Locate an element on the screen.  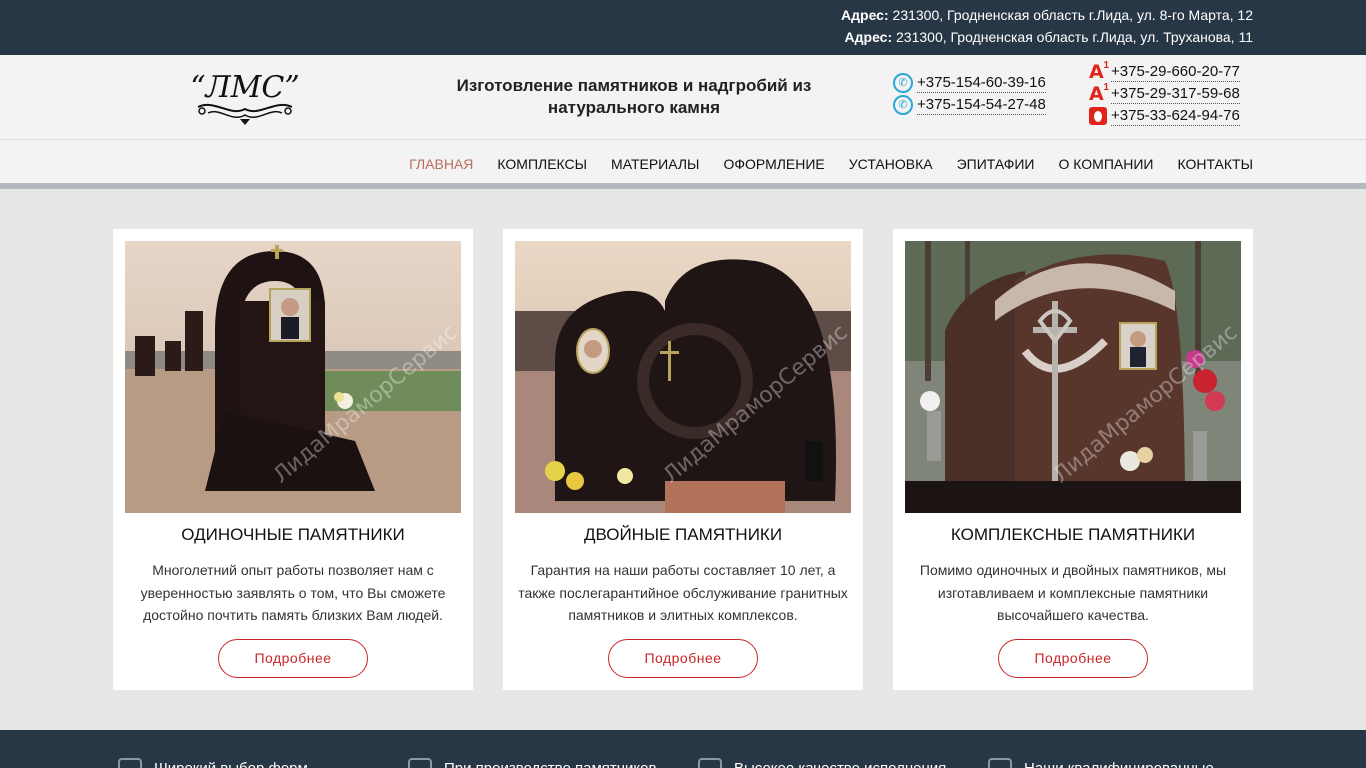
feature-text: При производстве памятников is located at coordinates (550, 763).